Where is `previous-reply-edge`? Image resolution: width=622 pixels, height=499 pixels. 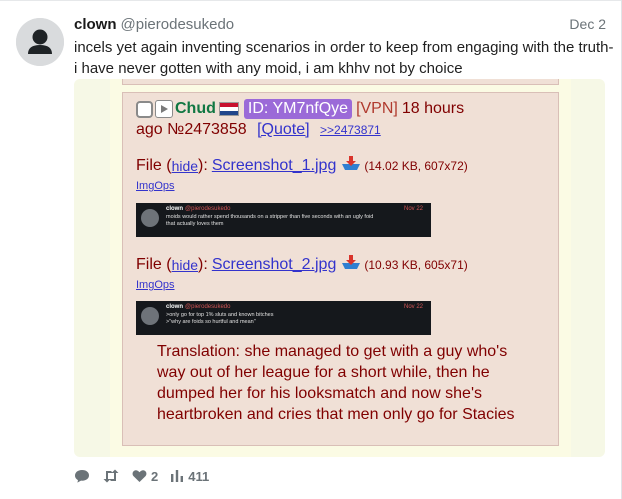
previous-reply-edge is located at coordinates (340, 82).